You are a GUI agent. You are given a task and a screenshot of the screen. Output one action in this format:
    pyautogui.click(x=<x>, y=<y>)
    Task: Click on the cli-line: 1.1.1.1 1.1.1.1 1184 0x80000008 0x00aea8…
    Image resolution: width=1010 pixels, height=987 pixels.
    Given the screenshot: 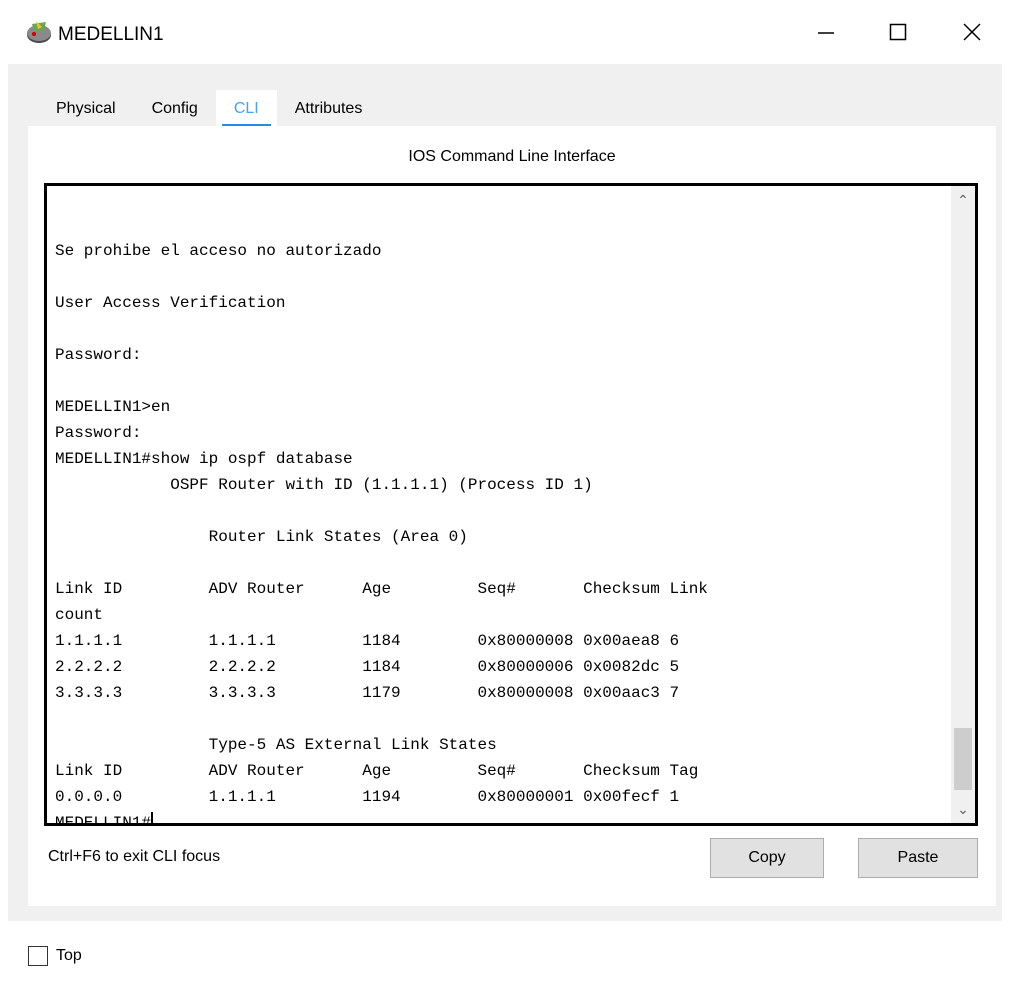 What is the action you would take?
    pyautogui.click(x=367, y=641)
    